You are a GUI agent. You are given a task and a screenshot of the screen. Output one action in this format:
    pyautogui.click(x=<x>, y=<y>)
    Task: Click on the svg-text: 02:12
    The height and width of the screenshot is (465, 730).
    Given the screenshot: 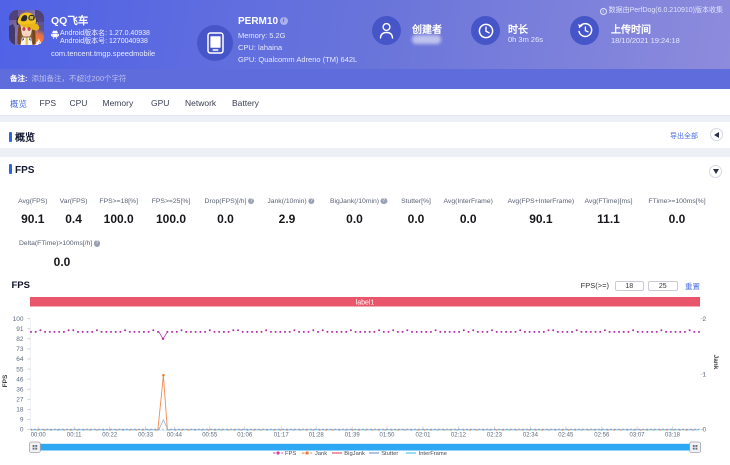 What is the action you would take?
    pyautogui.click(x=459, y=436)
    